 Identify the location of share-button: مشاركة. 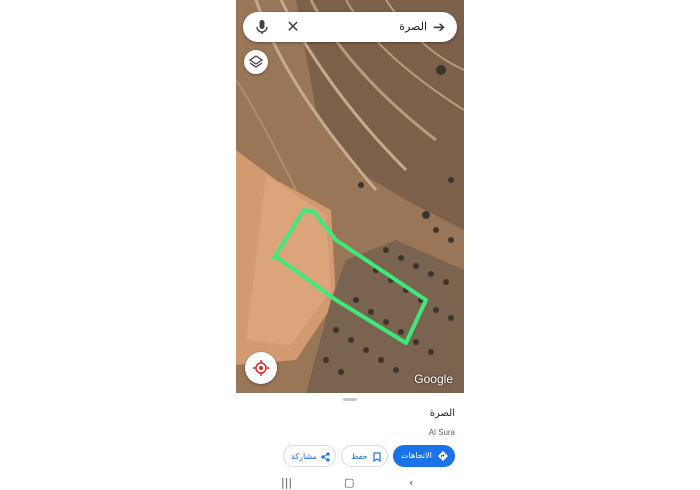
(309, 456).